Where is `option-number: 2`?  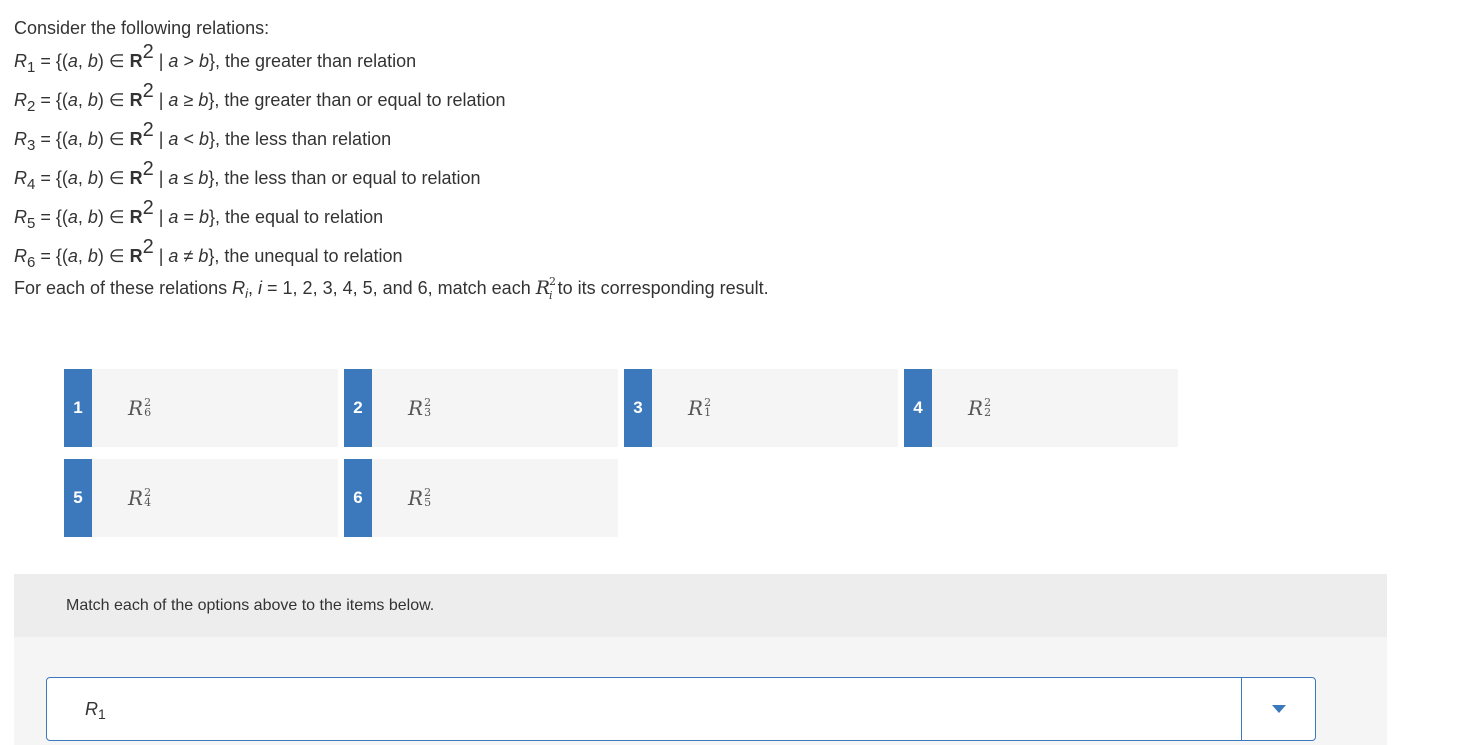
option-number: 2 is located at coordinates (358, 408).